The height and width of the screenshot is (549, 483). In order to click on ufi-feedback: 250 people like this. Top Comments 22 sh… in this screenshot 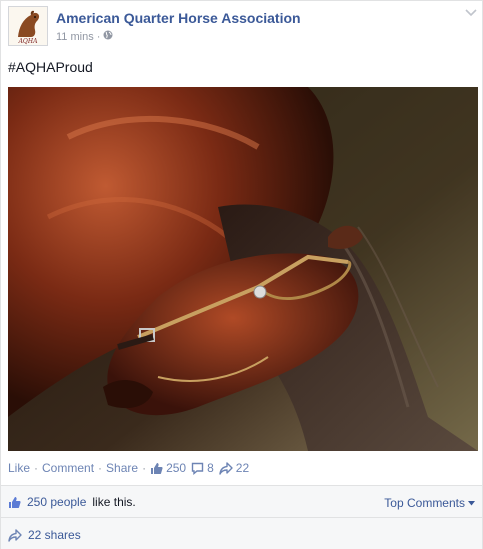, I will do `click(241, 517)`.